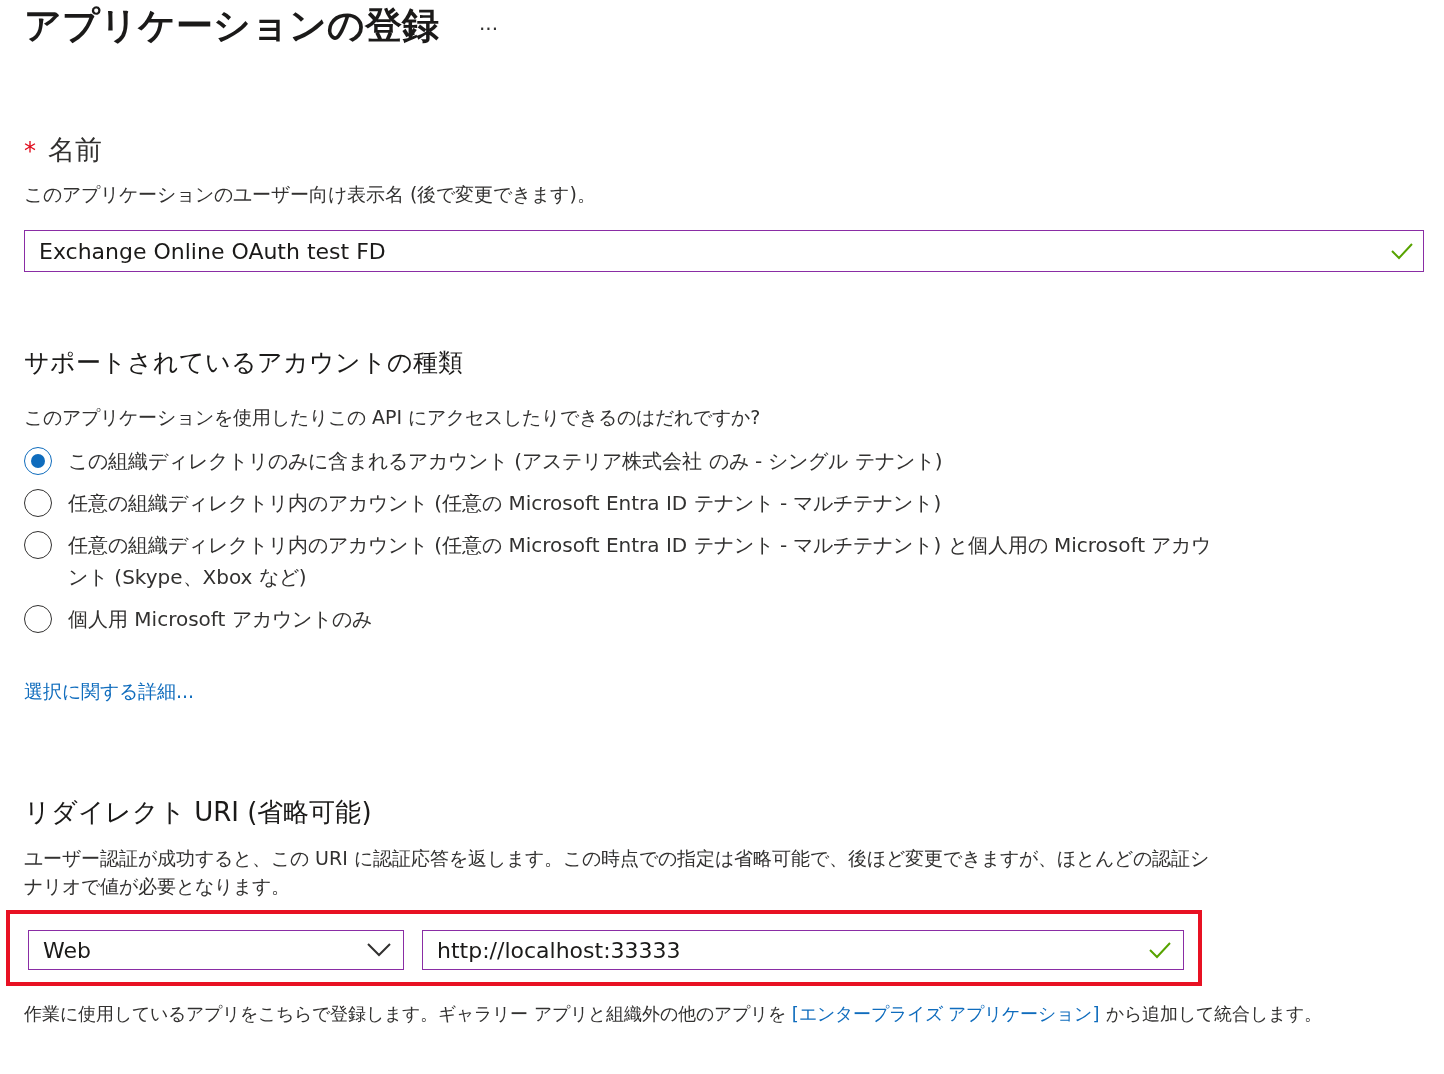 Image resolution: width=1444 pixels, height=1074 pixels. Describe the element at coordinates (505, 461) in the screenshot. I see `radio-label: この組織ディレクトリのみに含まれるアカウント (アステリア株式会社 のみ - シングル テナント)` at that location.